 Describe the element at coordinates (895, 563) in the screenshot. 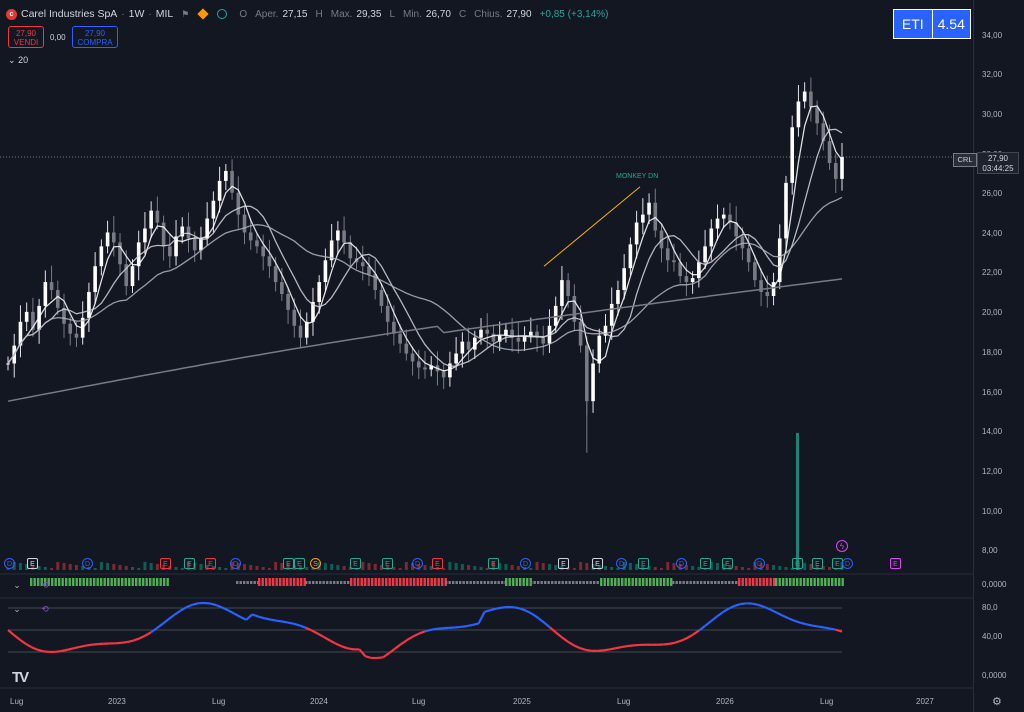

I see `future-earnings-badge: E` at that location.